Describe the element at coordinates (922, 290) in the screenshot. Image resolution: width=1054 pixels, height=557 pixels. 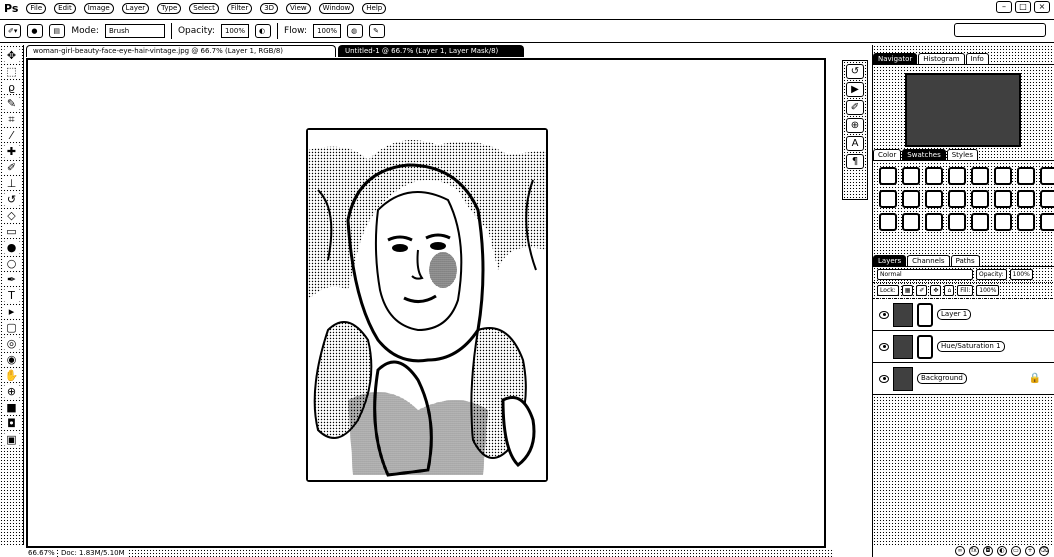
I see `lock-brush-icon: ✐` at that location.